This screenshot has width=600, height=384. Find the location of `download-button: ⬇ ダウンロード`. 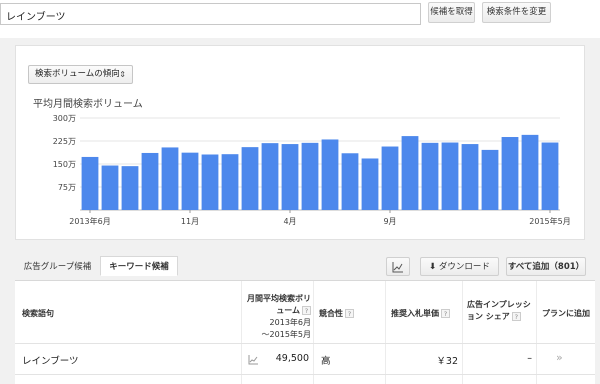

download-button: ⬇ ダウンロード is located at coordinates (459, 266).